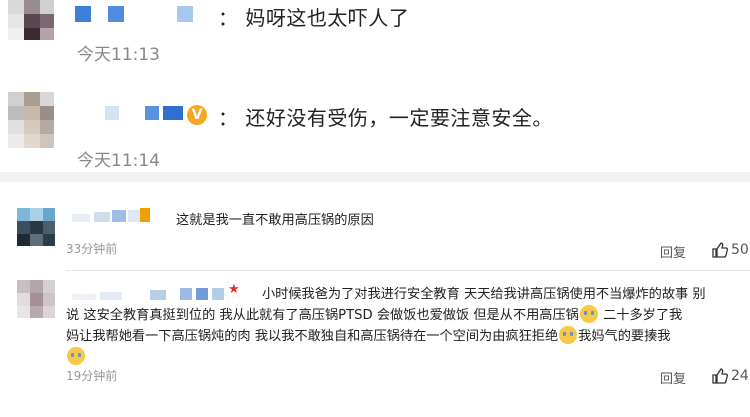  Describe the element at coordinates (197, 115) in the screenshot. I see `verified-badge-icon: V` at that location.